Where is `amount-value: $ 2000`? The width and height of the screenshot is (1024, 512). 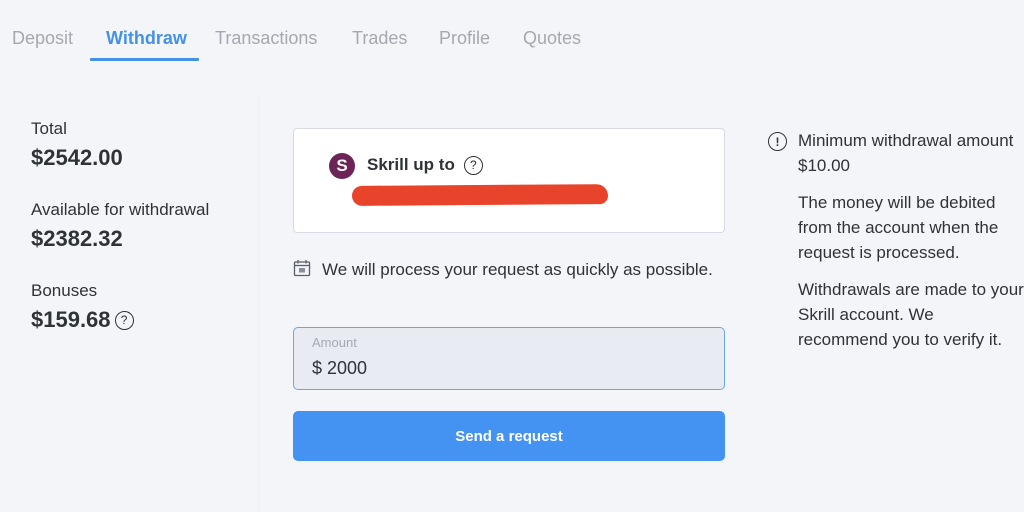
amount-value: $ 2000 is located at coordinates (339, 368).